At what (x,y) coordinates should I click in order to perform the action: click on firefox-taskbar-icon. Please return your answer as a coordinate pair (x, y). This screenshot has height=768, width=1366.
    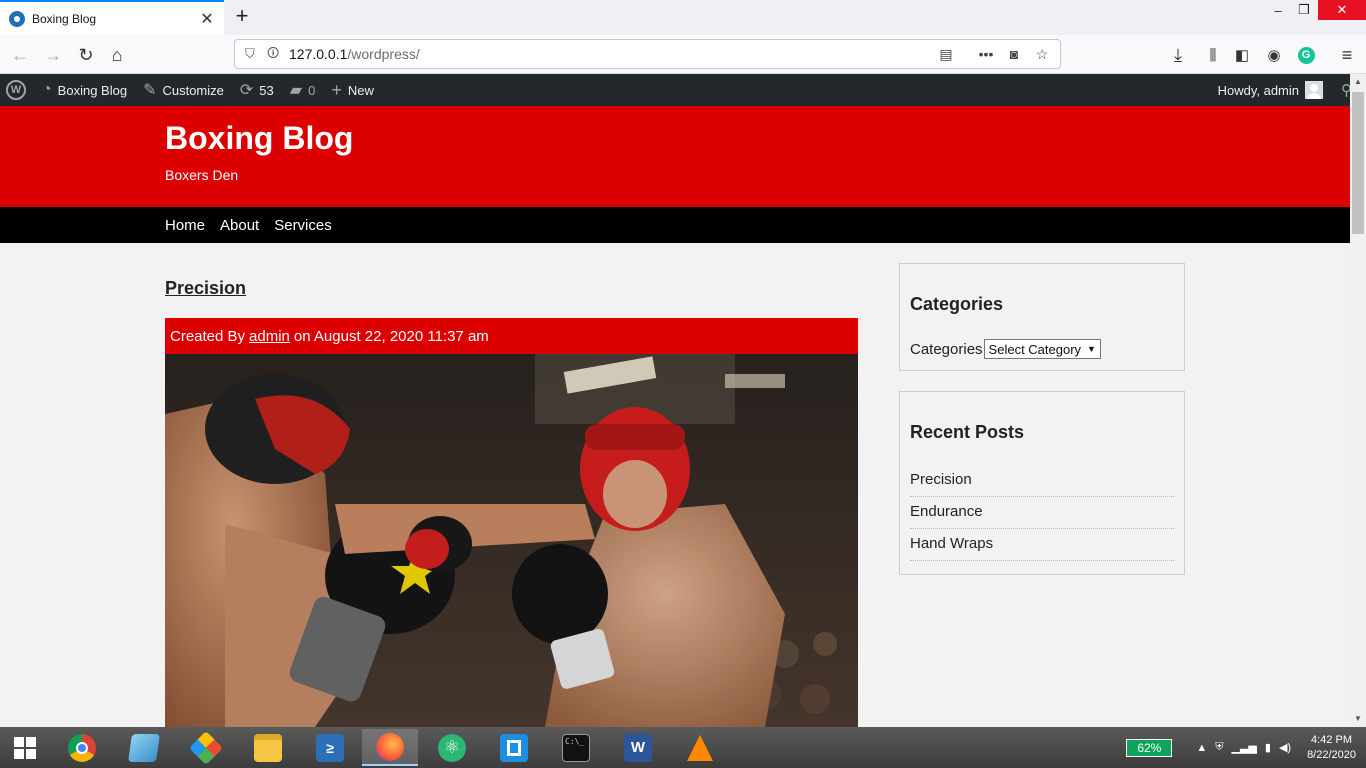
    Looking at the image, I should click on (390, 747).